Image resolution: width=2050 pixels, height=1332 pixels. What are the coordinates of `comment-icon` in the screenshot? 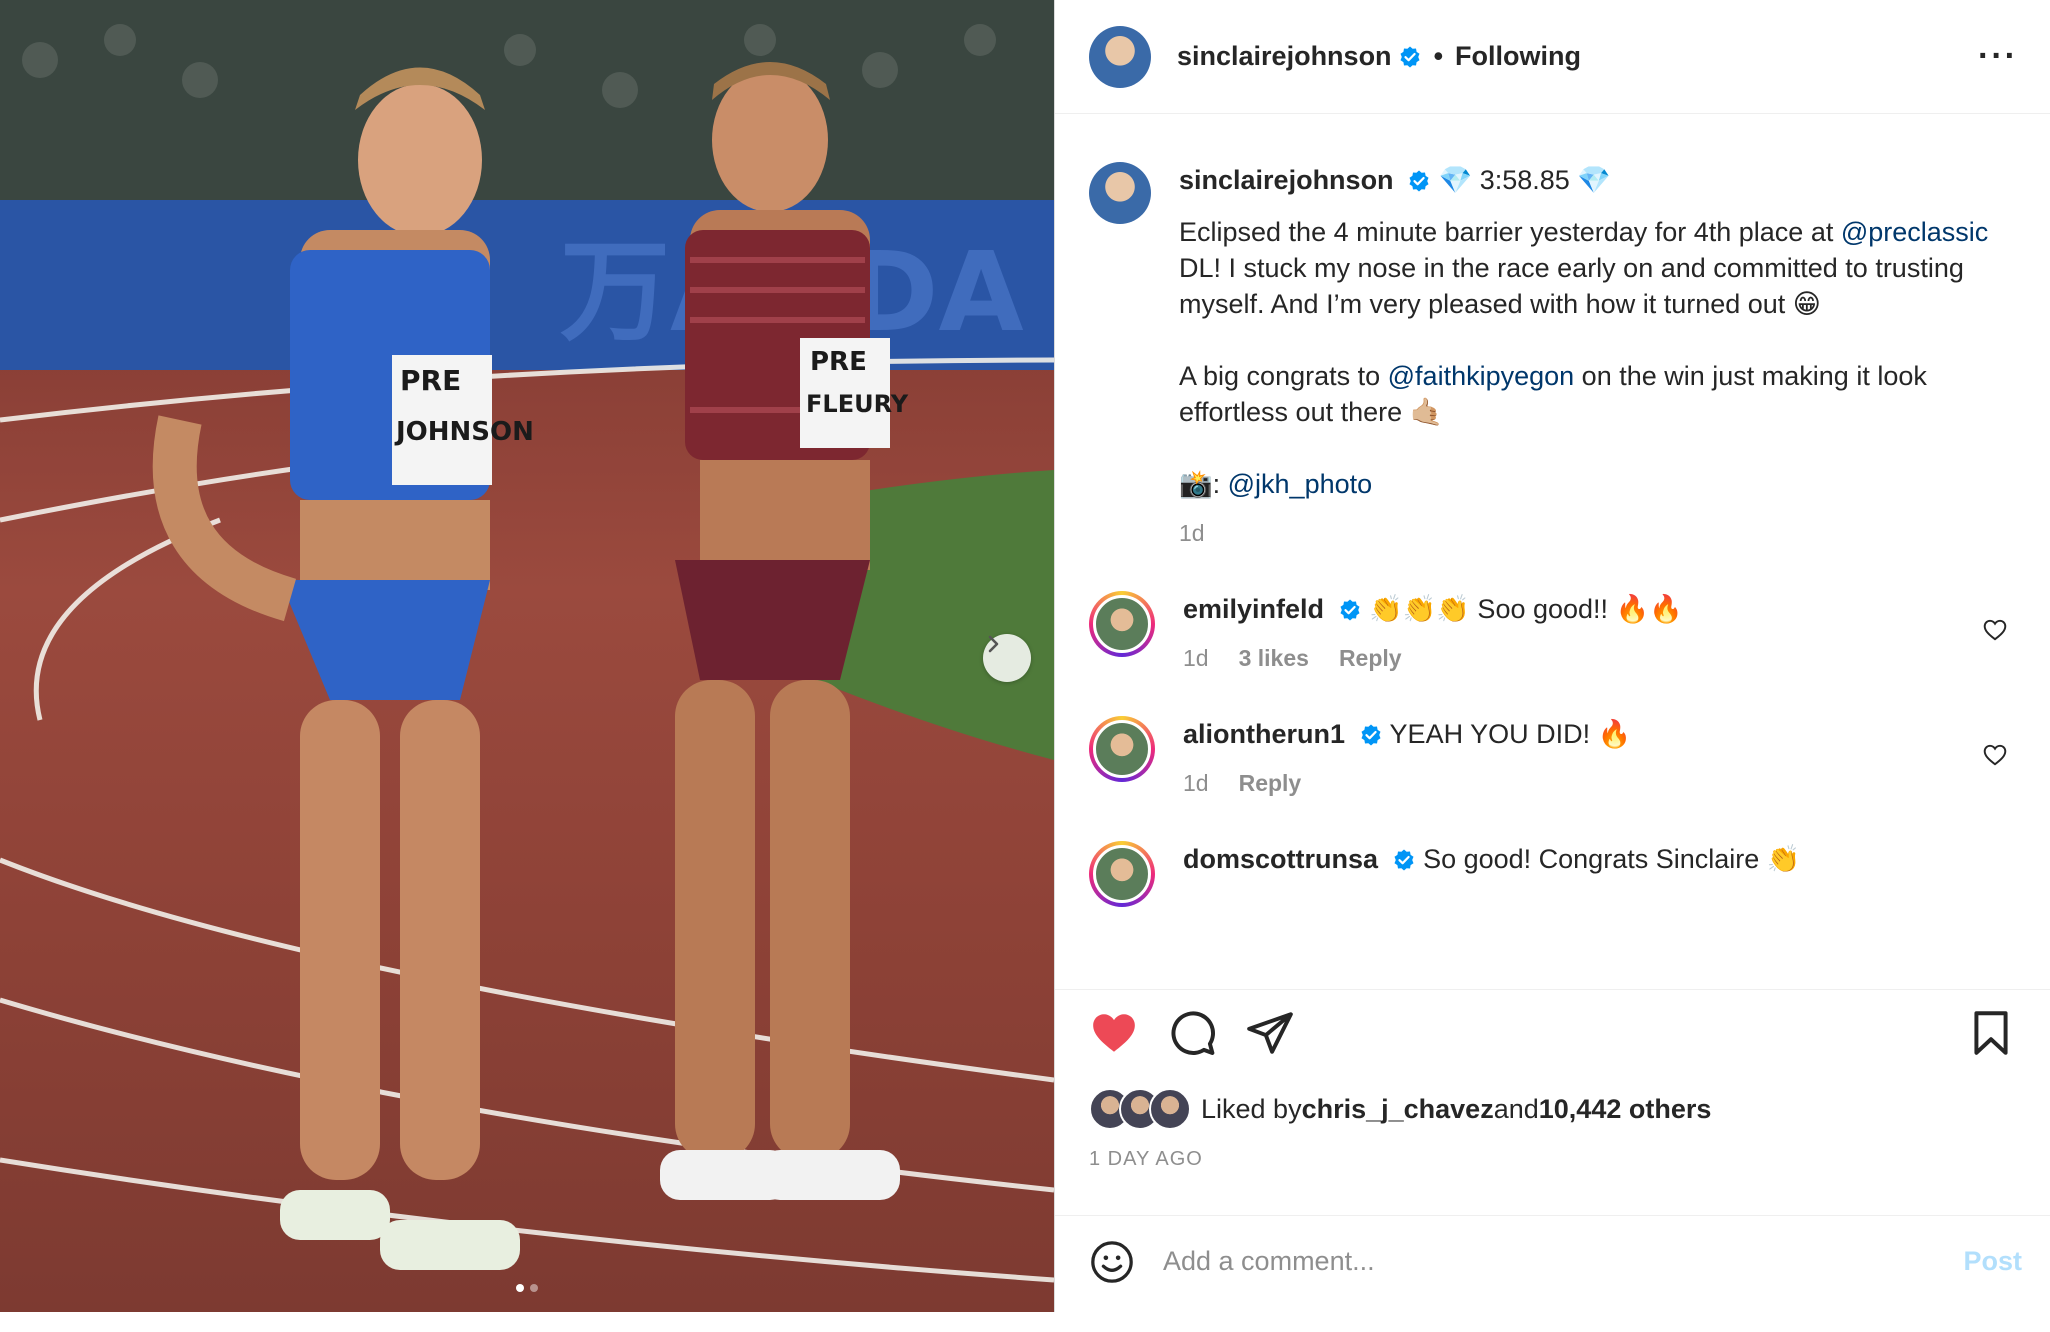 It's located at (1192, 1033).